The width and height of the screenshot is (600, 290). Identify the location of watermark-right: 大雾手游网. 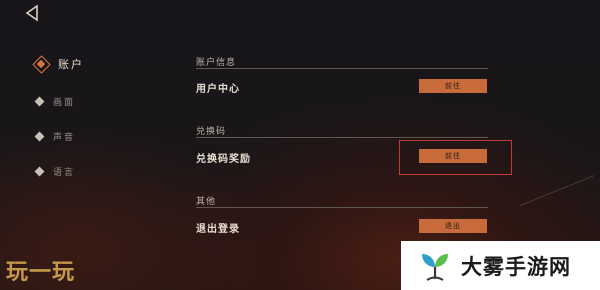
(500, 265).